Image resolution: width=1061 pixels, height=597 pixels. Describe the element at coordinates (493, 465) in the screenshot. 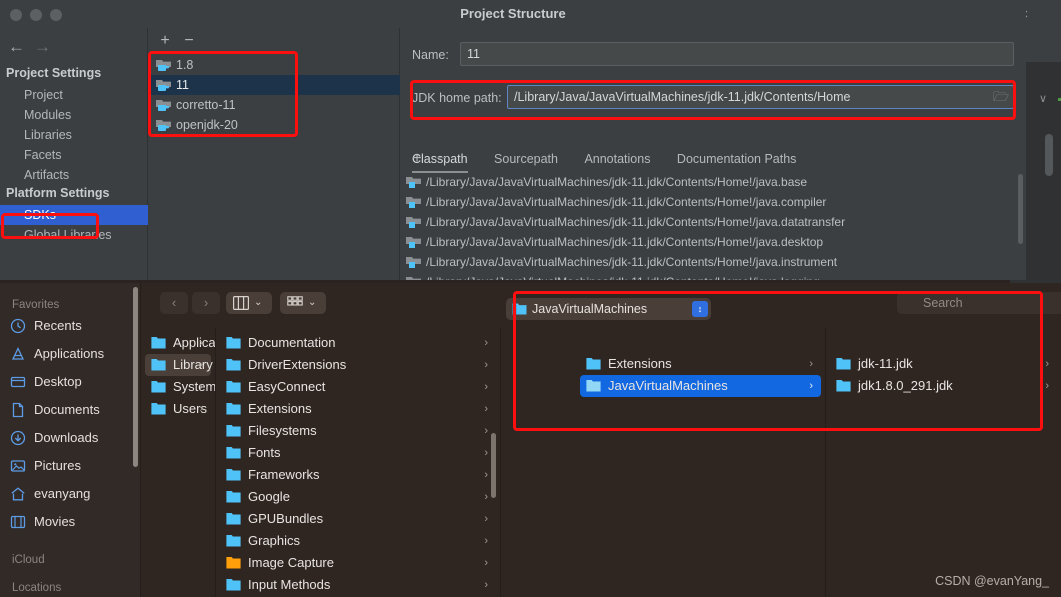

I see `finder-column-scrollbar` at that location.